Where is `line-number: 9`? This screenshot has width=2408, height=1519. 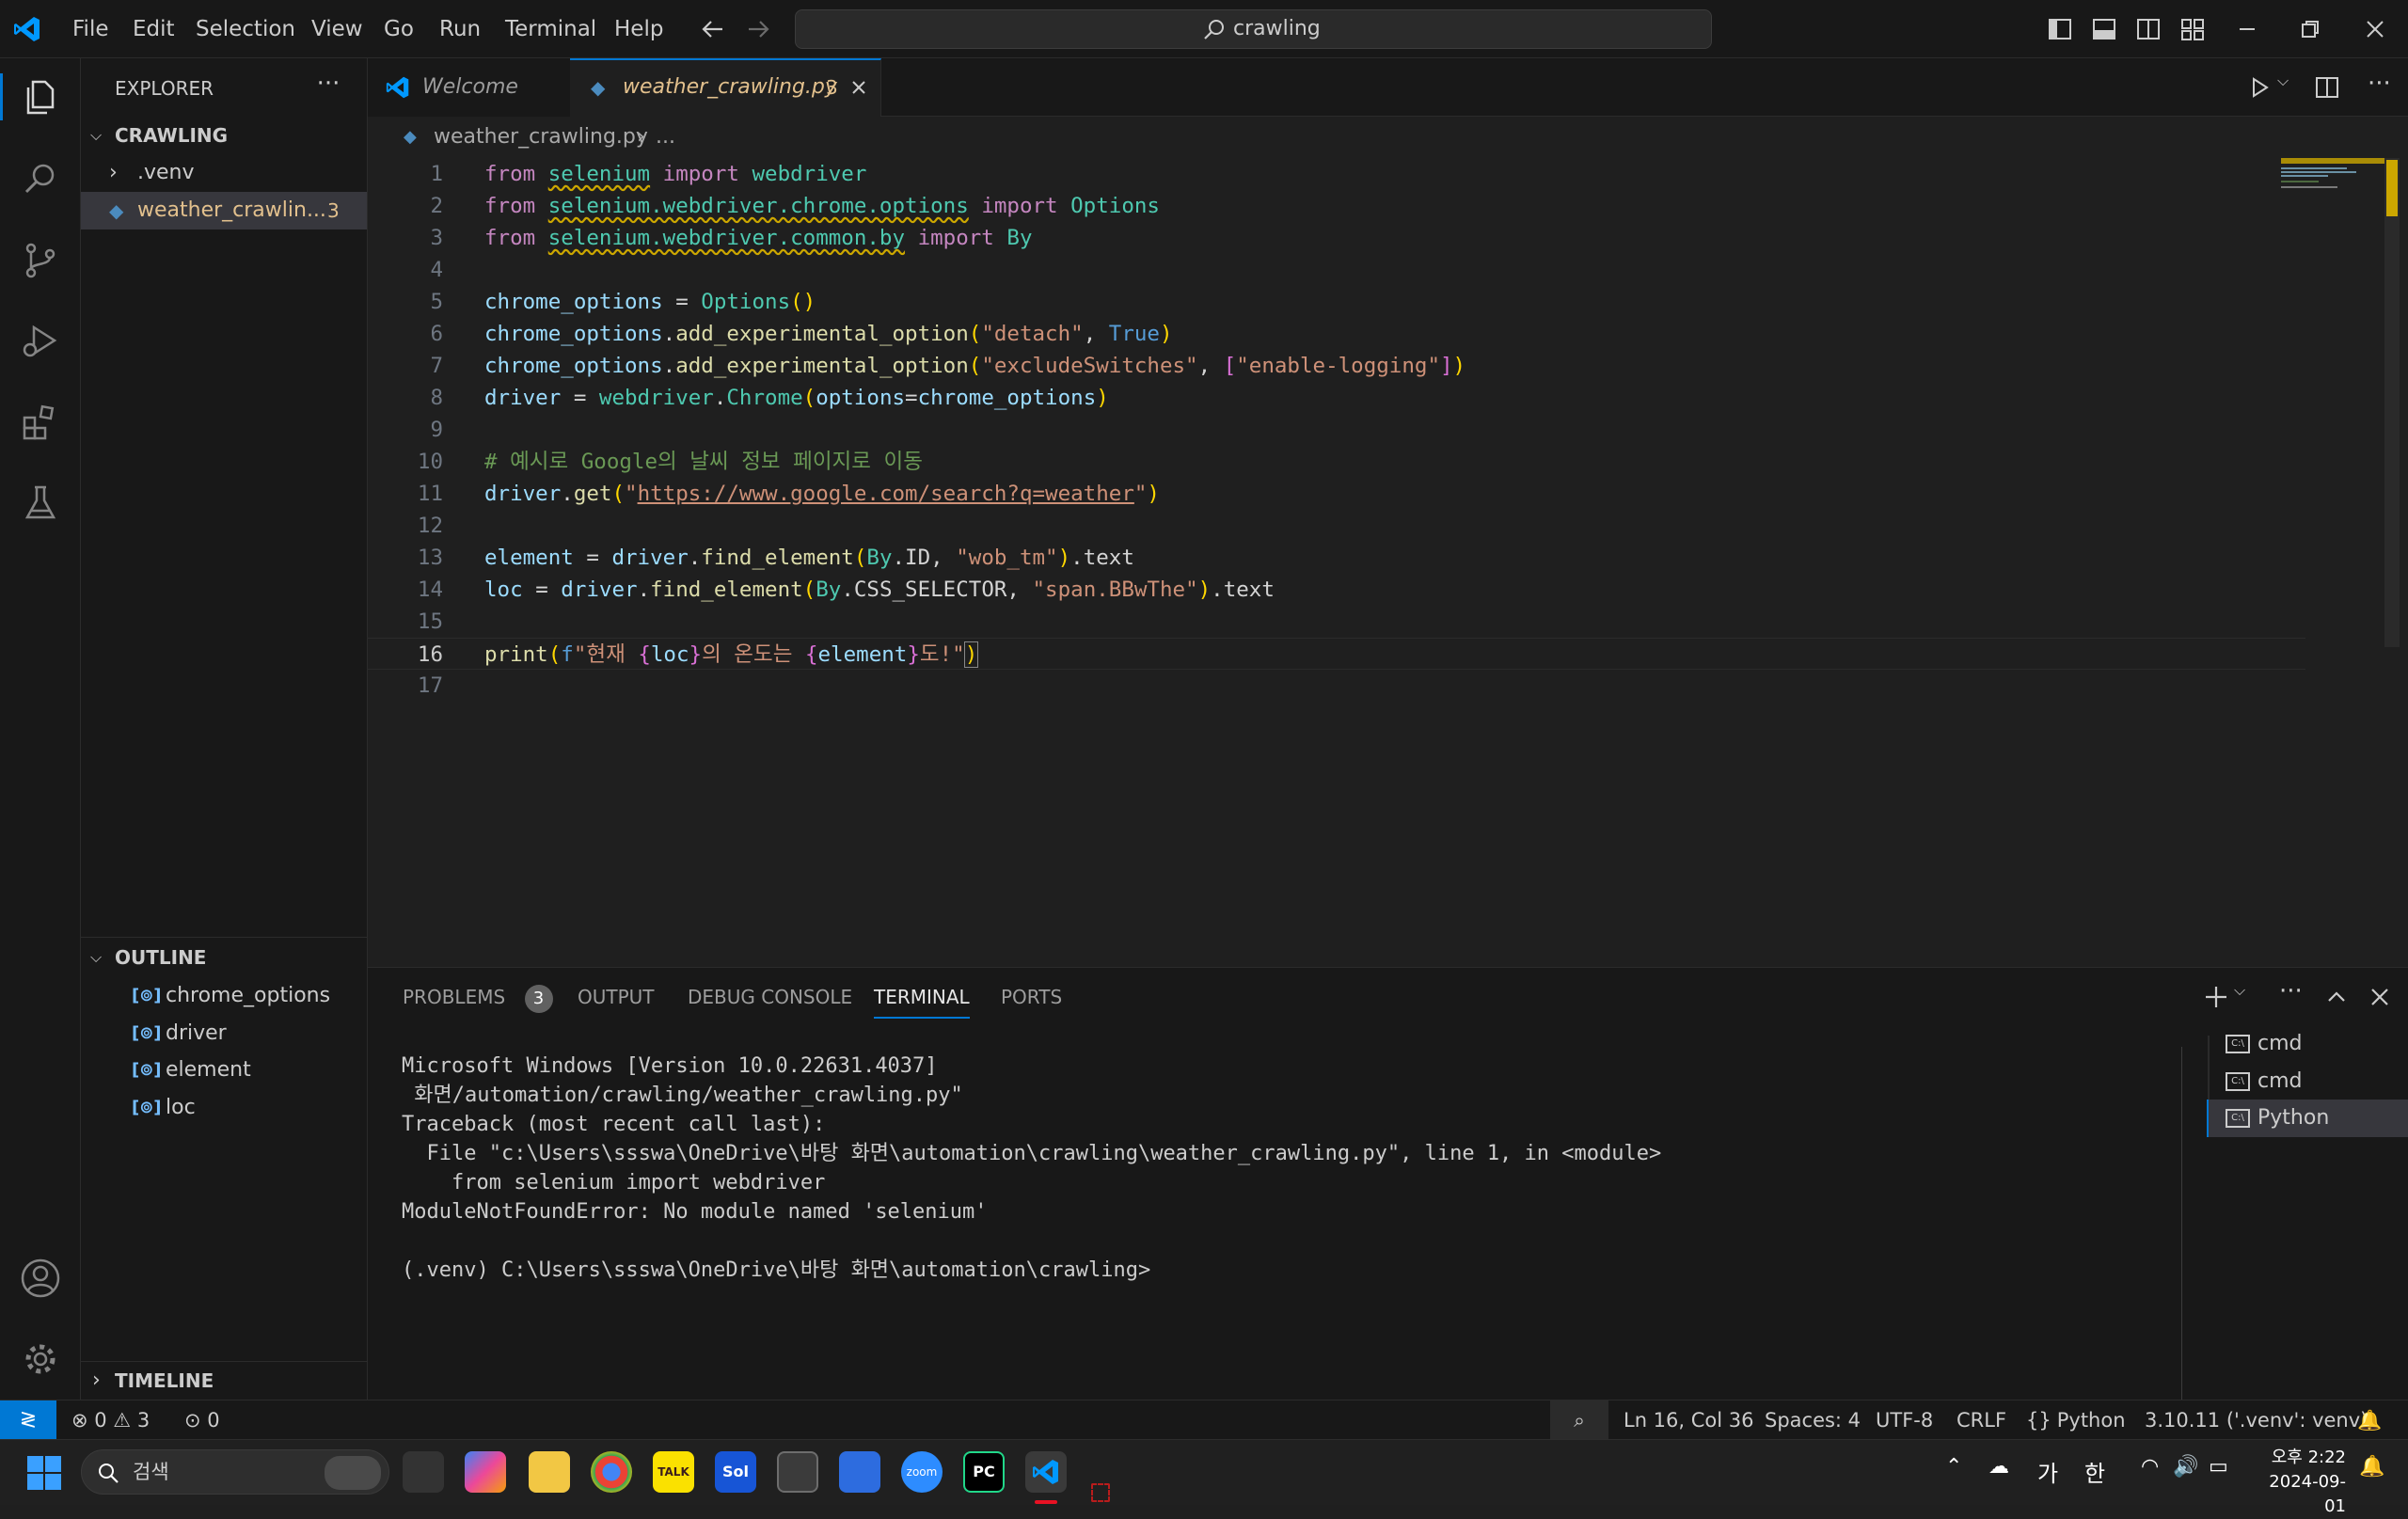 line-number: 9 is located at coordinates (437, 430).